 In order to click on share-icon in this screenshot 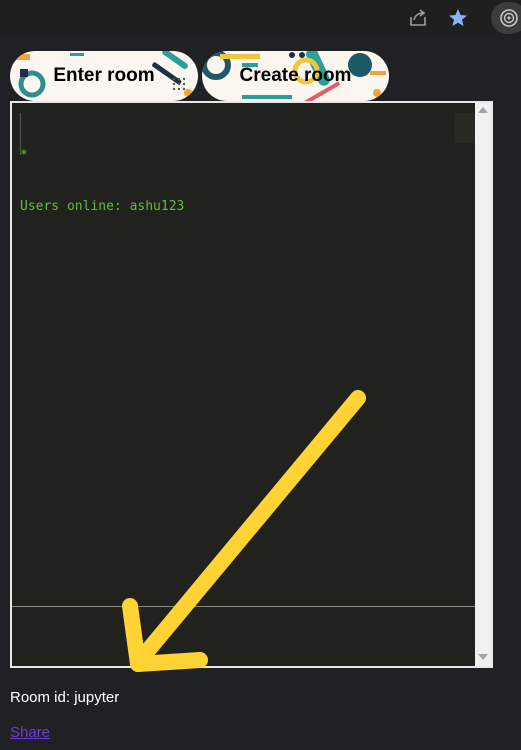, I will do `click(418, 18)`.